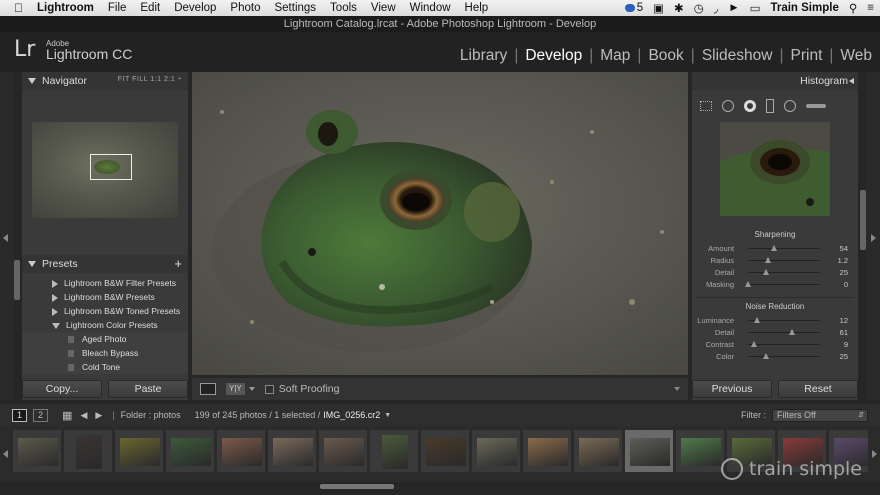 The image size is (880, 495). I want to click on filmstrip-right-arrow, so click(874, 454).